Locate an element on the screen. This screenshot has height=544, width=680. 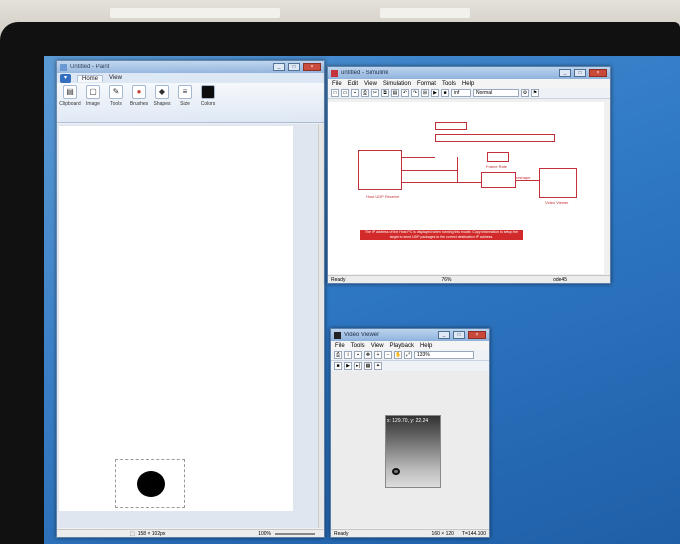
video-viewer-menubar: File Tools View Playback Help is located at coordinates (410, 345).